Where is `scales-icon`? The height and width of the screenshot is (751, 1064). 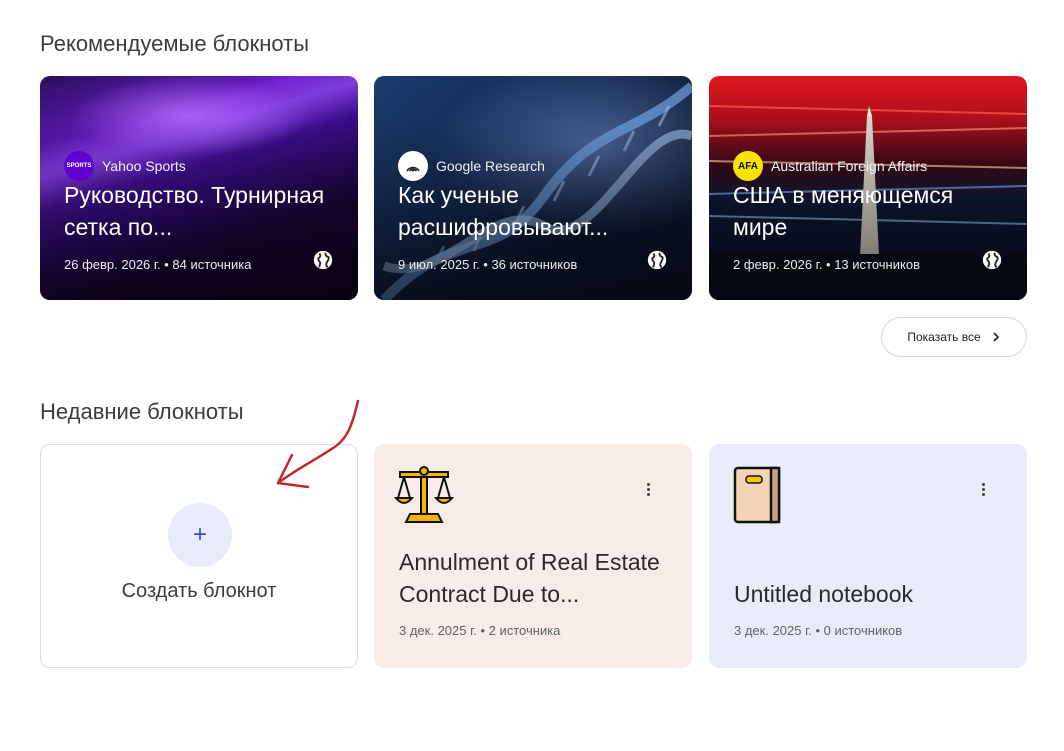 scales-icon is located at coordinates (424, 494).